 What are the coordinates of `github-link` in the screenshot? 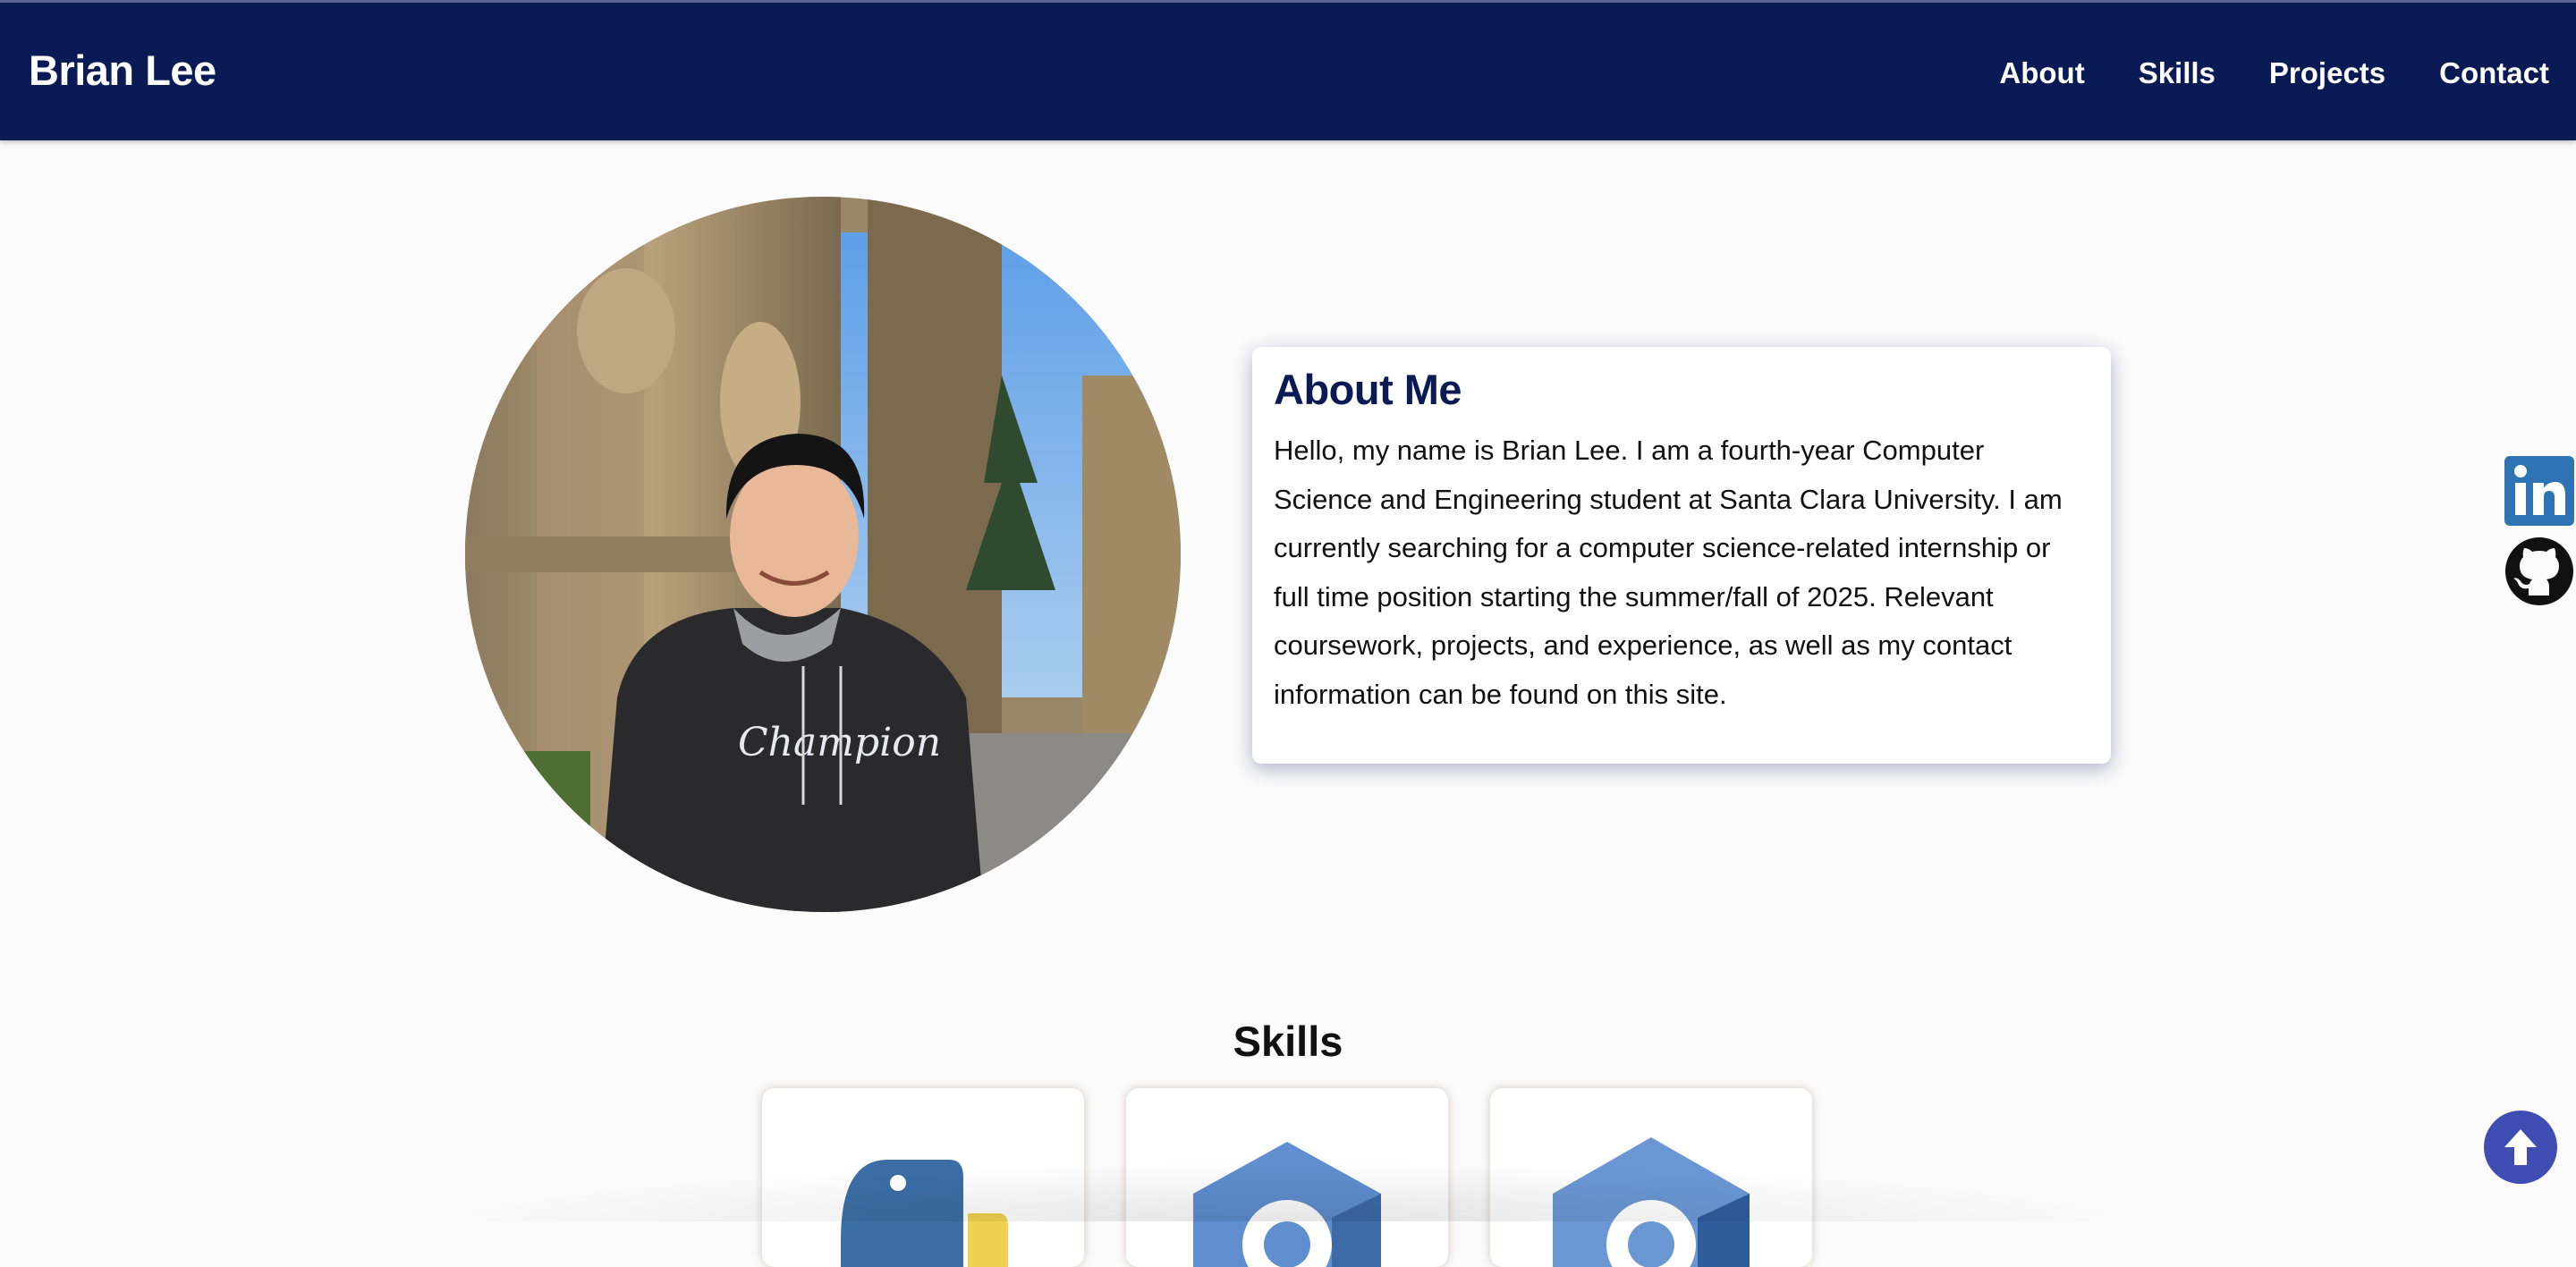 It's located at (2540, 572).